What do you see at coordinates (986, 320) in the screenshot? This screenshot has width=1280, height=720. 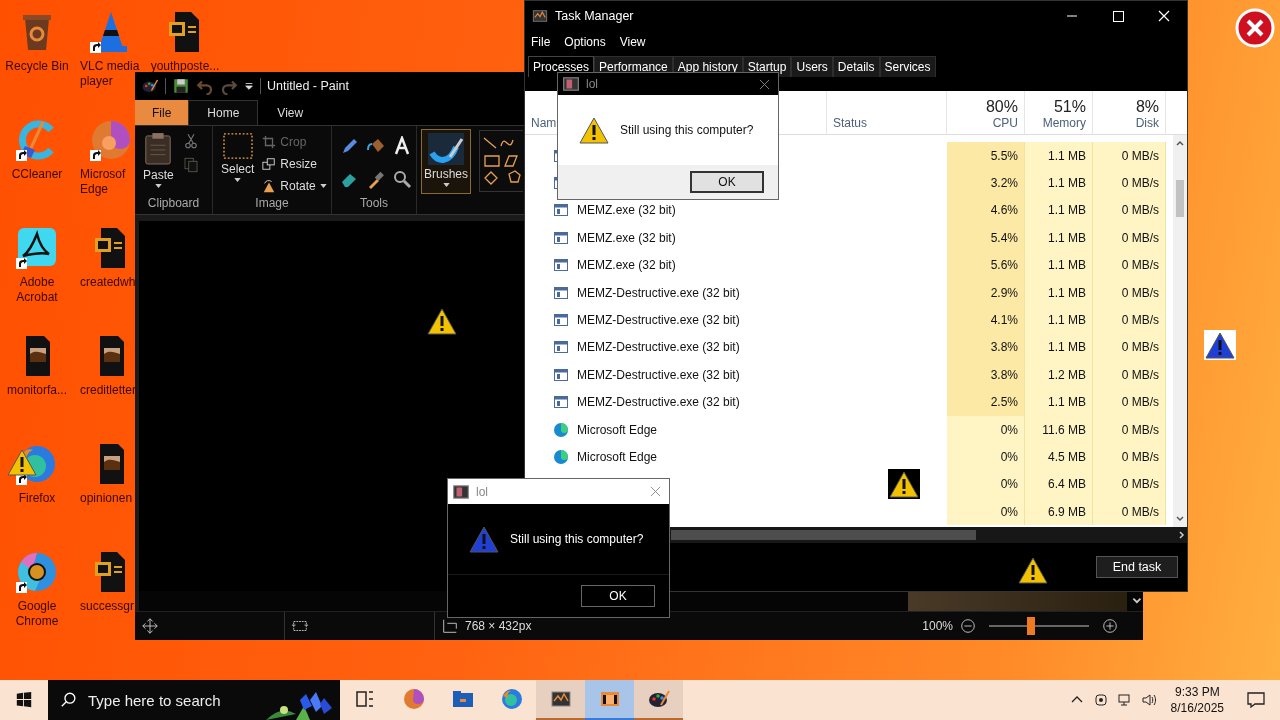 I see `table-cell: 4.1%` at bounding box center [986, 320].